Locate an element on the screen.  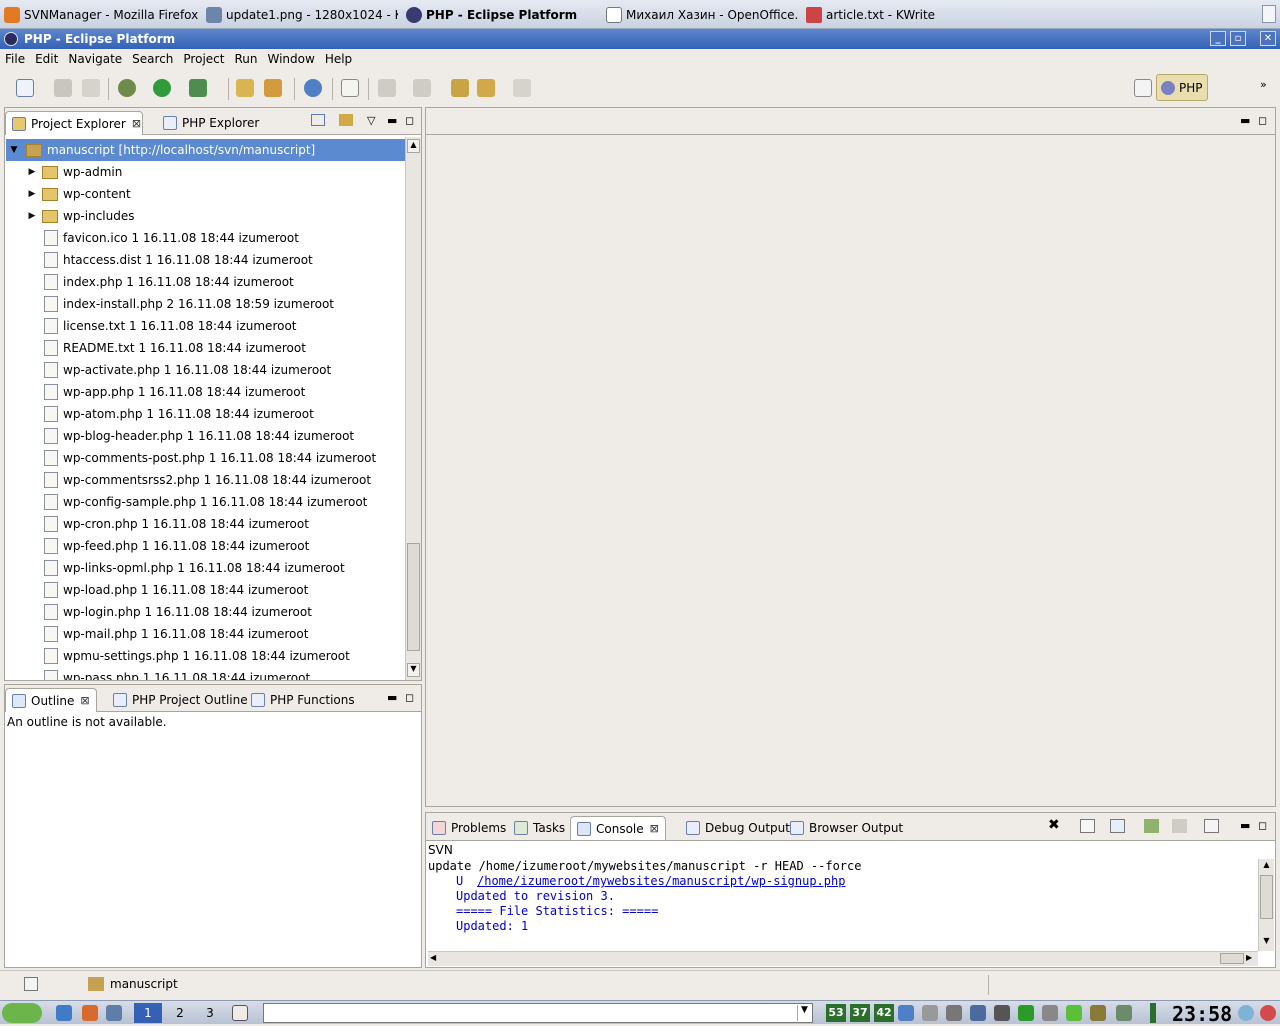
task-scroll-button is located at coordinates (1269, 14).